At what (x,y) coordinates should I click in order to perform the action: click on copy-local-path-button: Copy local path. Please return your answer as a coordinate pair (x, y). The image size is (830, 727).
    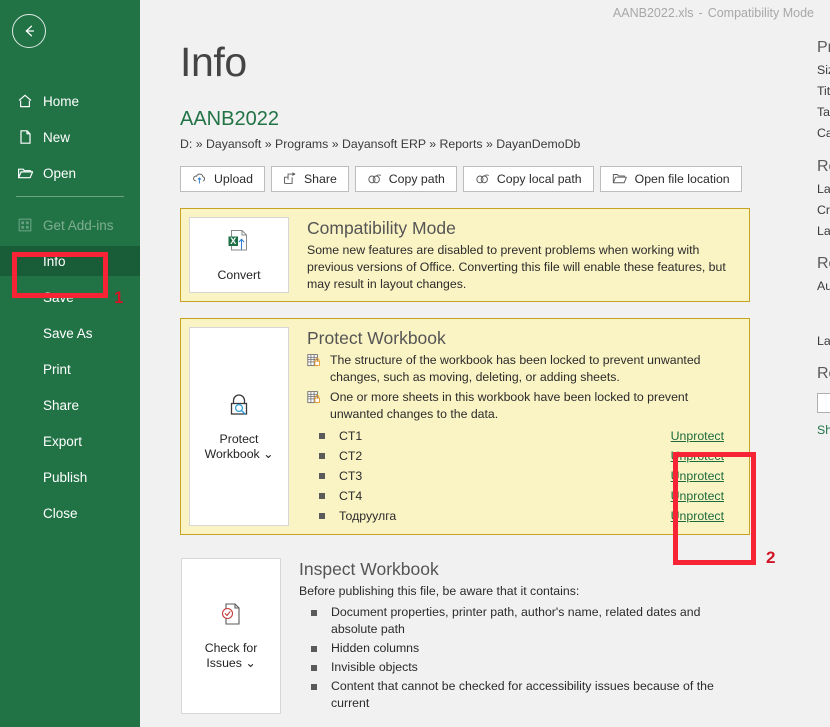
    Looking at the image, I should click on (528, 178).